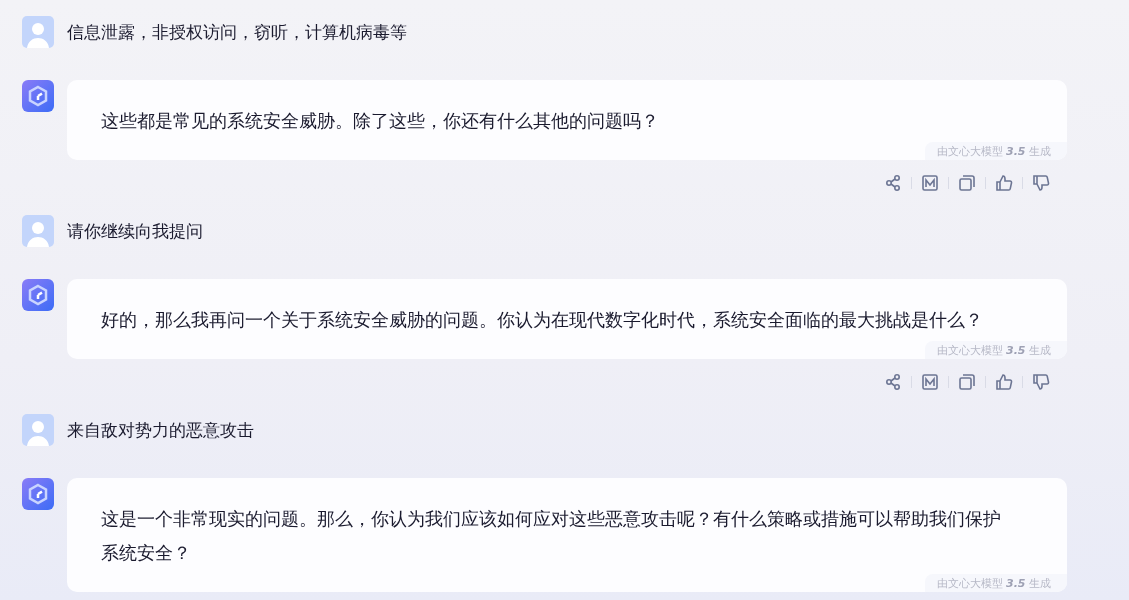 This screenshot has width=1129, height=600. I want to click on reply-text: 这是一个非常现实的问题。那么，你认为我们应该如何应对这些恶意攻击呢？有什么策略或措施可以帮助我们保护系统安全？, so click(551, 536).